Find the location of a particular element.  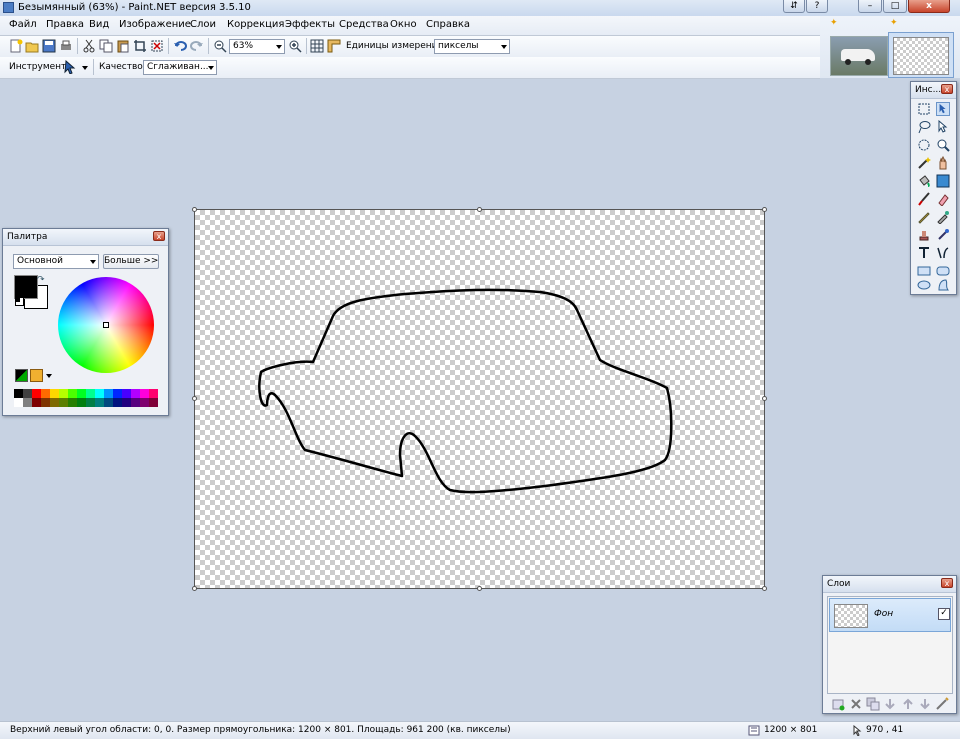

menu-adjustments: Коррекция is located at coordinates (255, 24).